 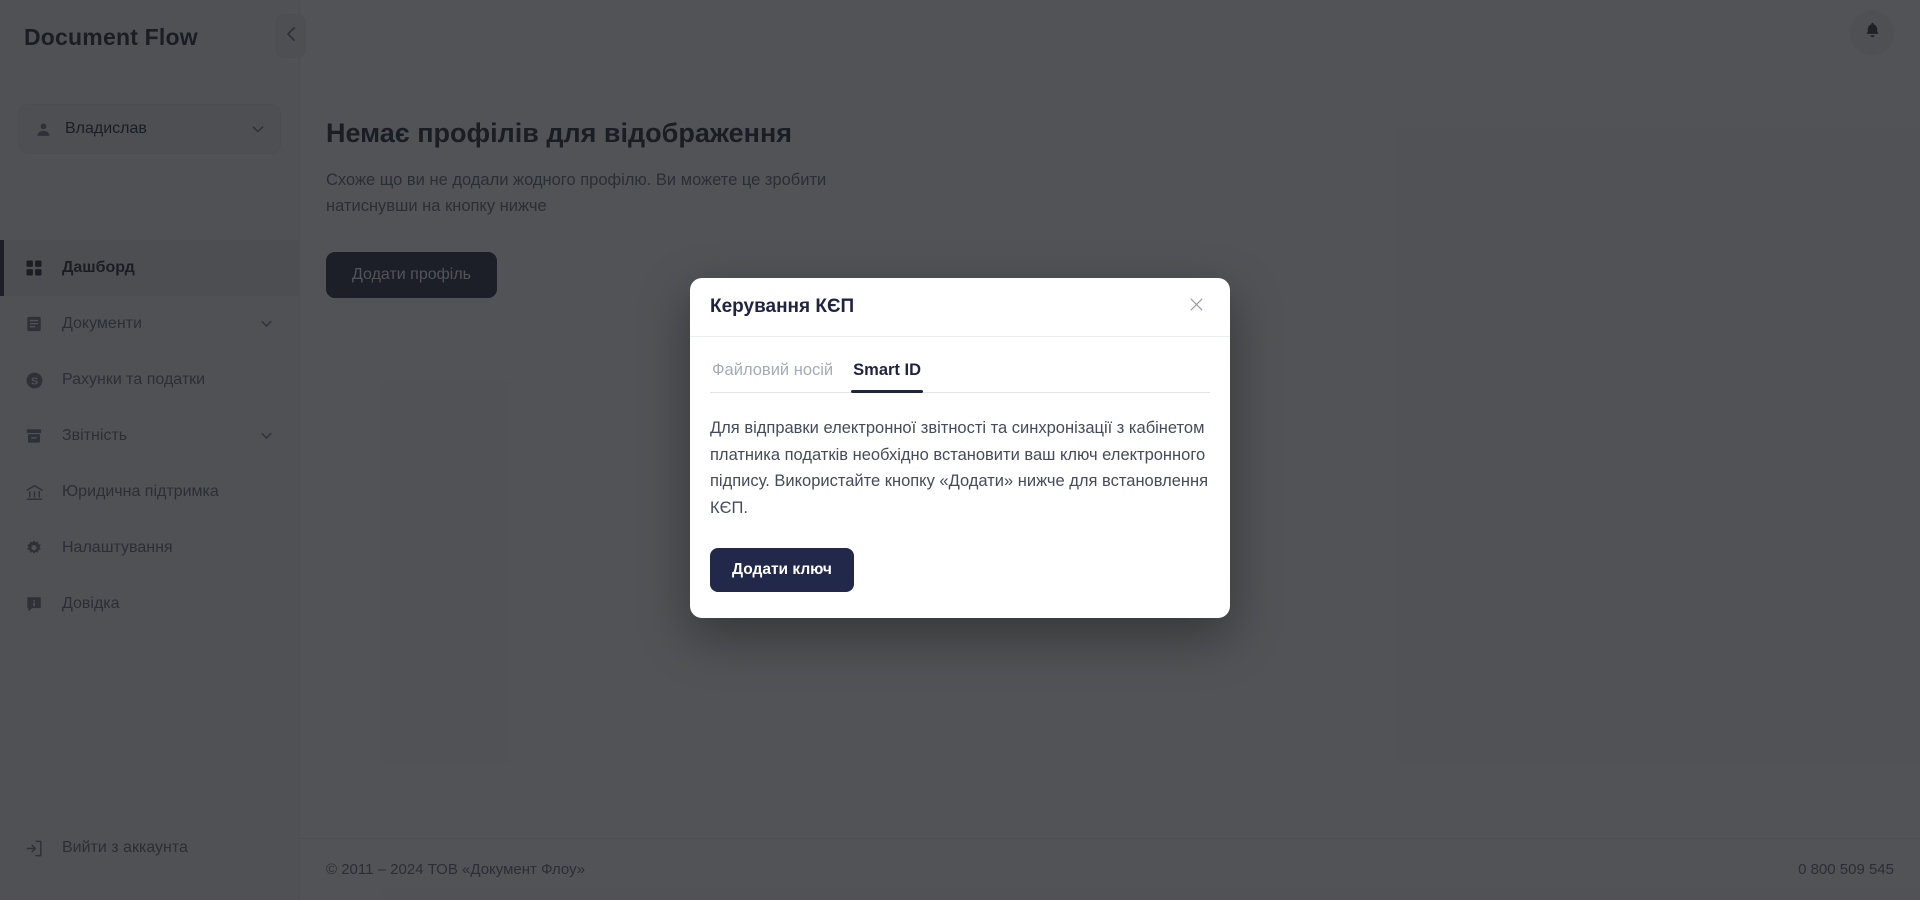 I want to click on close-button, so click(x=1196, y=307).